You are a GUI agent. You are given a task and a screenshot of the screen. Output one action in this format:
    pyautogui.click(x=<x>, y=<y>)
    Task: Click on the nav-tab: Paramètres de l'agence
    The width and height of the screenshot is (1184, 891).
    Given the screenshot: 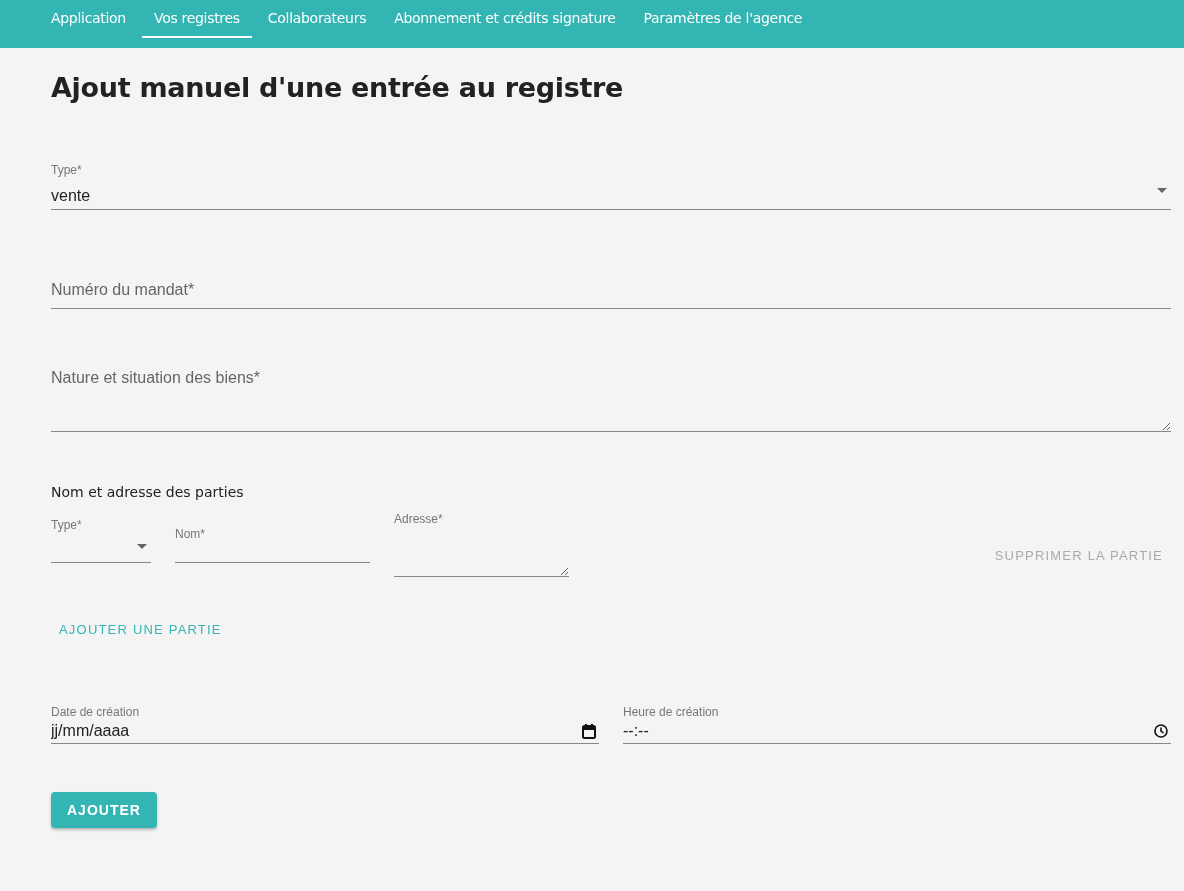 What is the action you would take?
    pyautogui.click(x=723, y=19)
    